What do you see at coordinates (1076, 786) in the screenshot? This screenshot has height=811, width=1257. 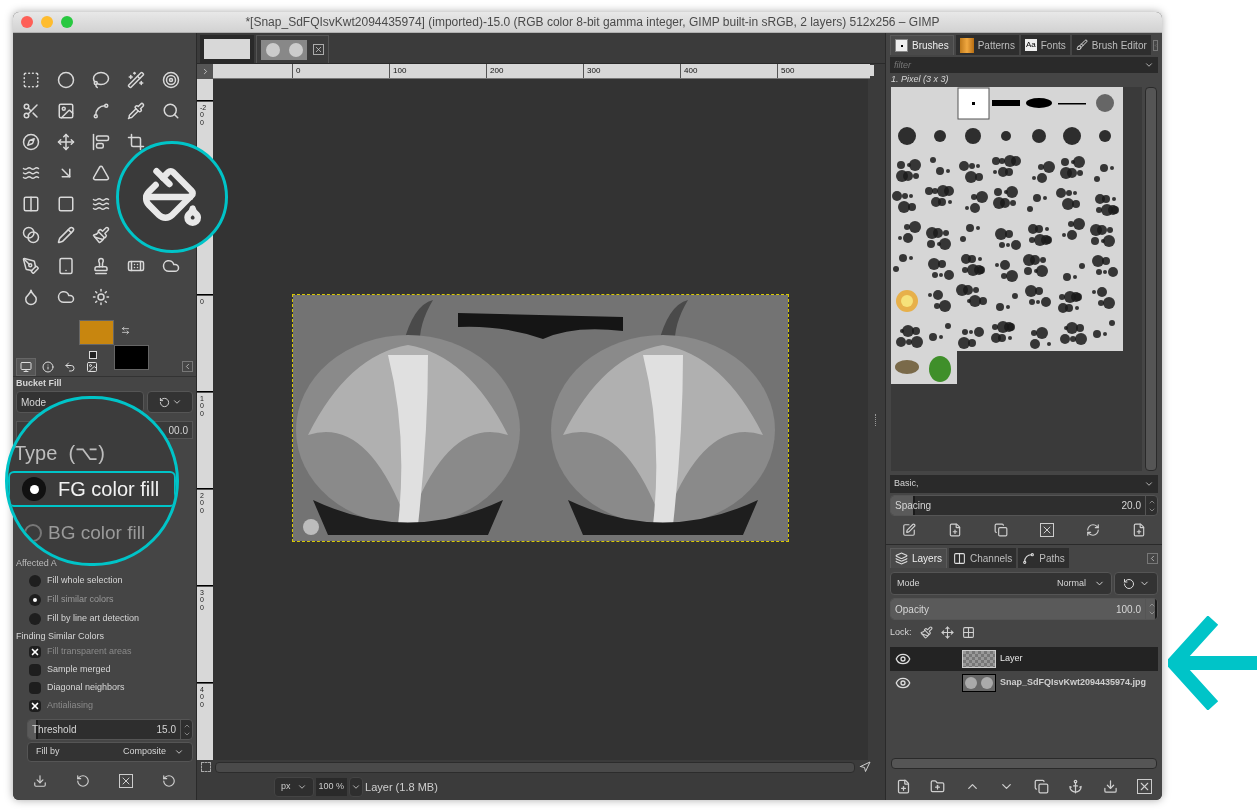 I see `anchor-icon` at bounding box center [1076, 786].